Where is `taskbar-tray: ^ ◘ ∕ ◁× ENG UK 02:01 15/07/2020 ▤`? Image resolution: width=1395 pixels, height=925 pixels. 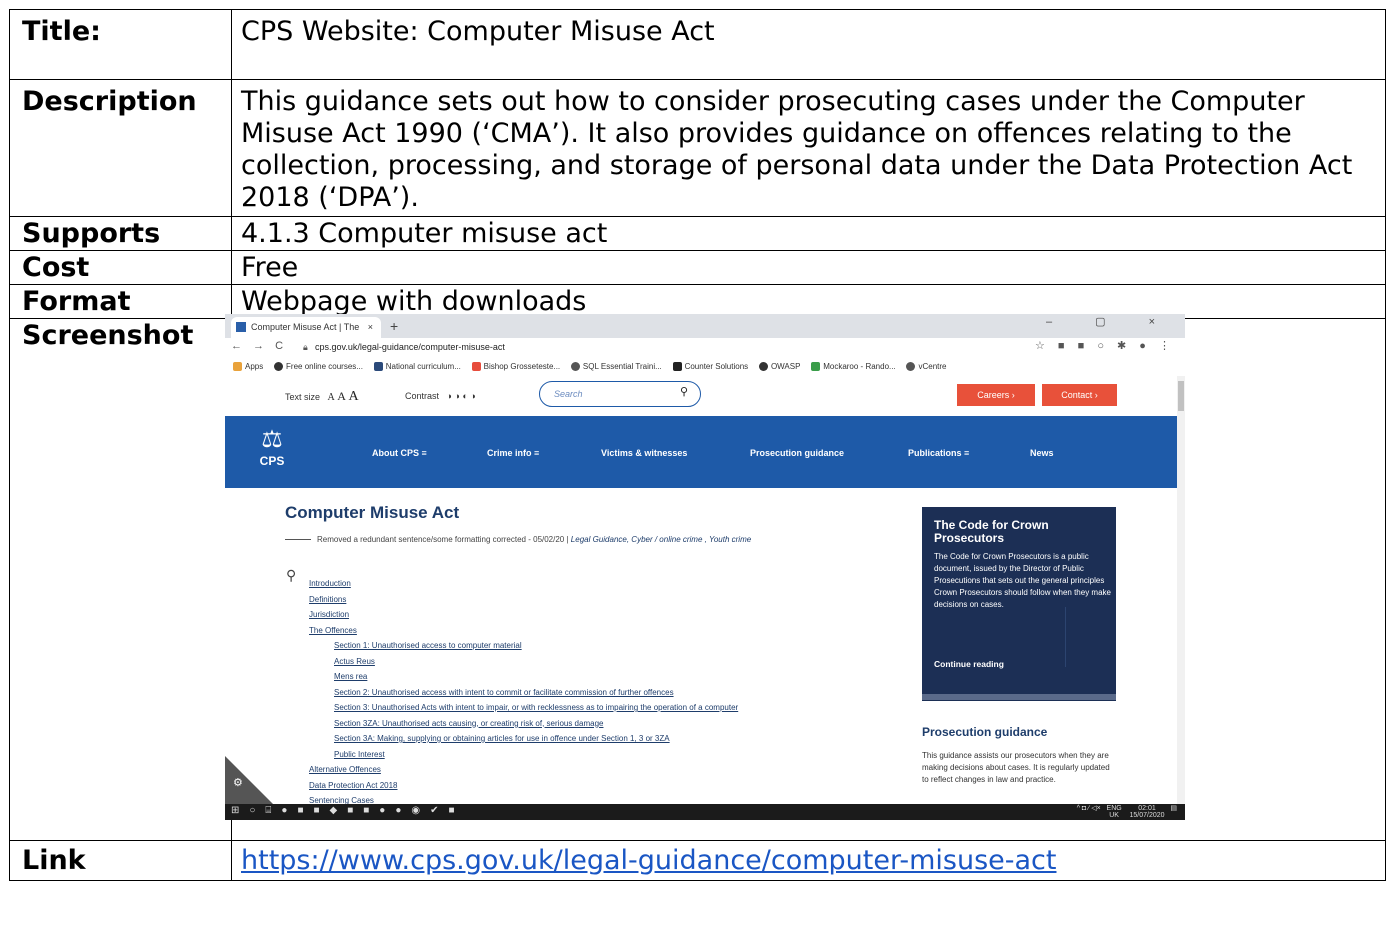
taskbar-tray: ^ ◘ ∕ ◁× ENG UK 02:01 15/07/2020 ▤ is located at coordinates (1127, 812).